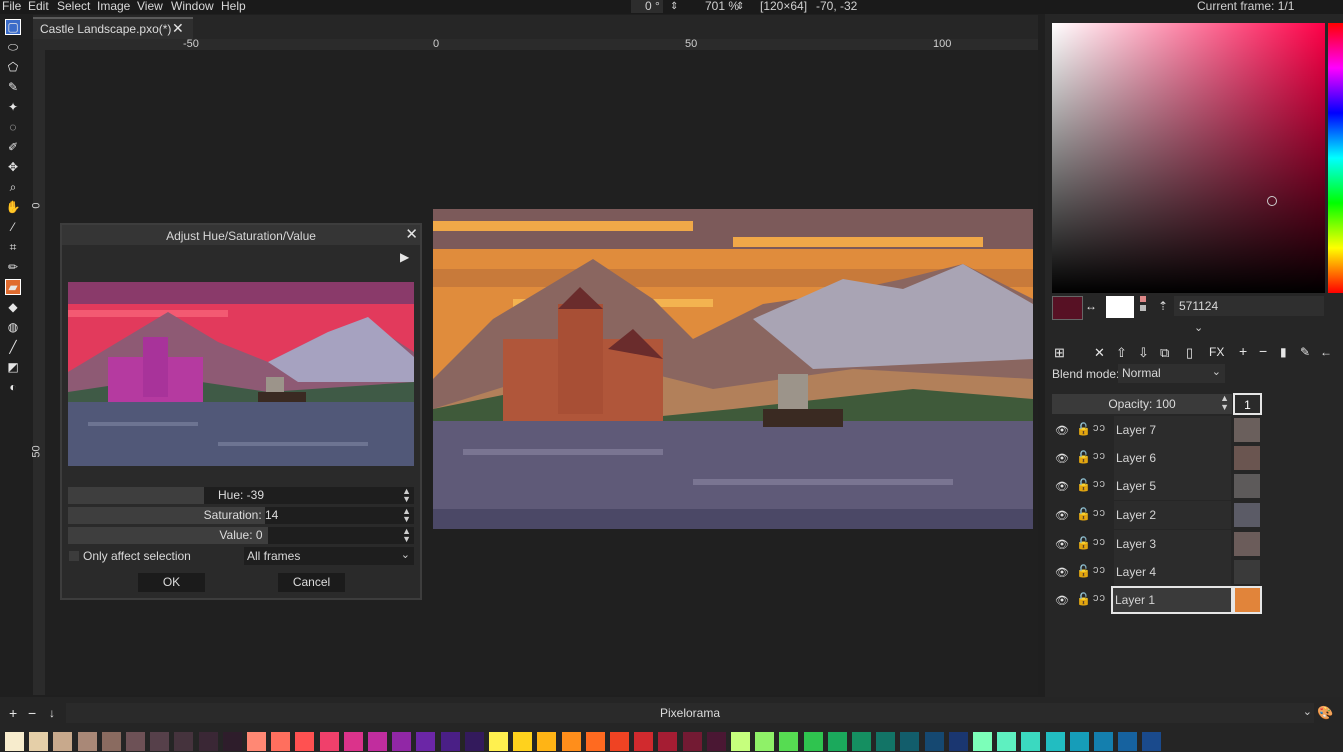 This screenshot has height=752, width=1343. What do you see at coordinates (1216, 352) in the screenshot?
I see `fx-button: FX` at bounding box center [1216, 352].